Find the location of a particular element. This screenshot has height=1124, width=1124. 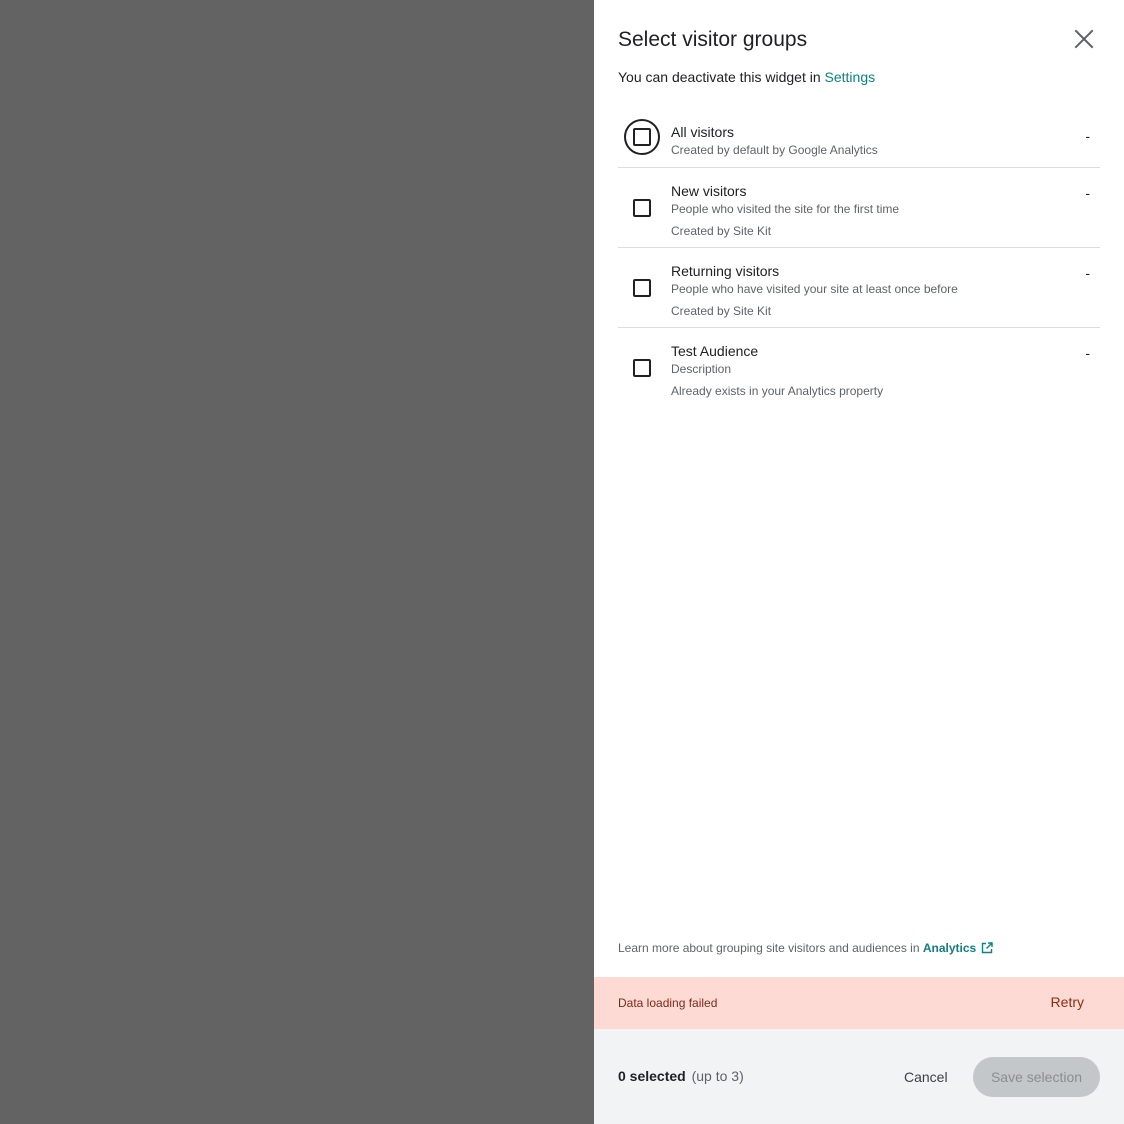

close-button is located at coordinates (1084, 39).